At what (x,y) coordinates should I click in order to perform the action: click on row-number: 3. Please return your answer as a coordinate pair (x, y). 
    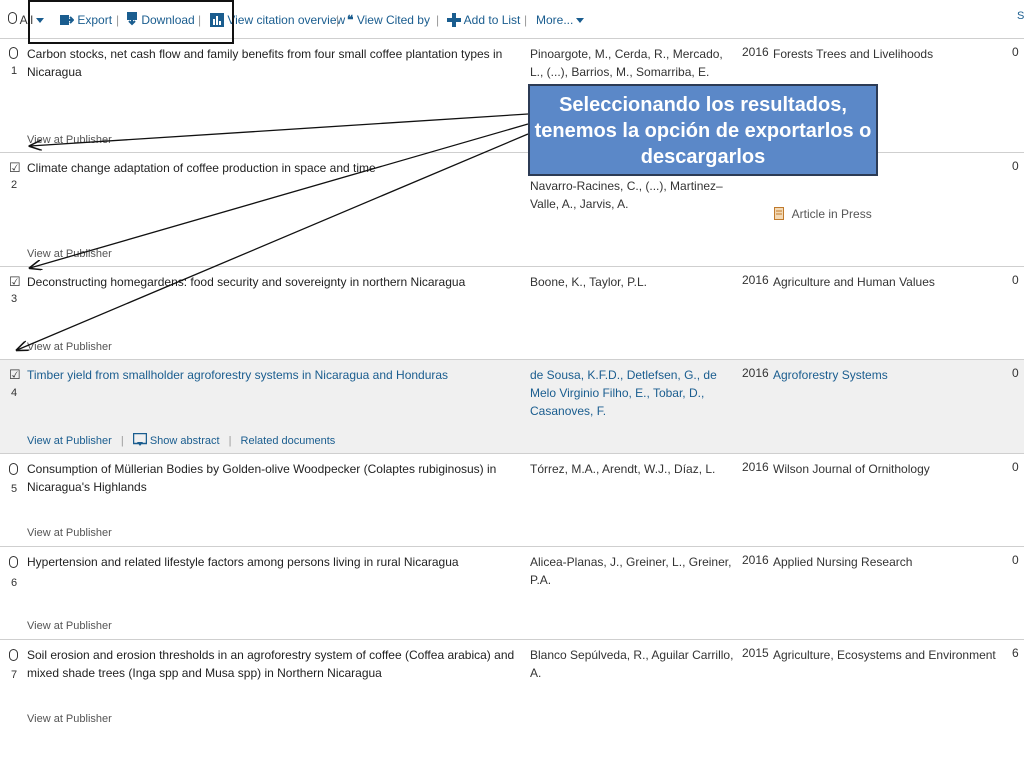
    Looking at the image, I should click on (14, 299).